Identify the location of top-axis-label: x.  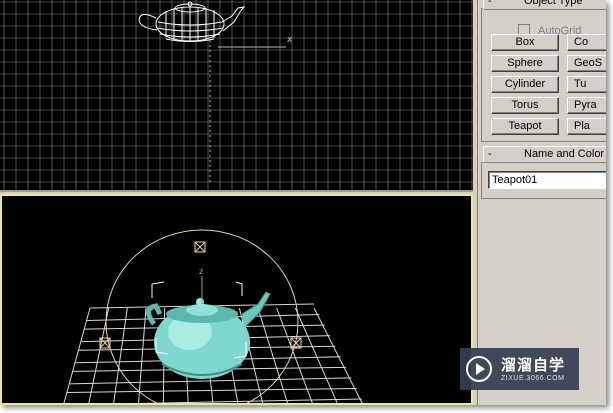
(290, 40).